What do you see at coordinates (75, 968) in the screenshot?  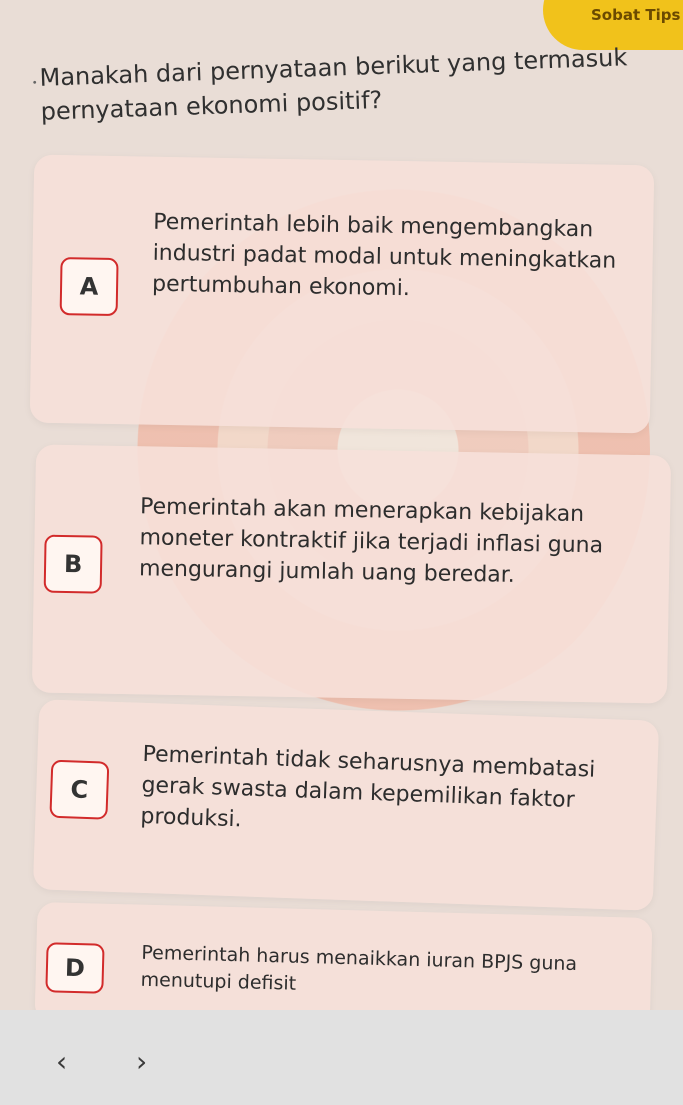 I see `option-d-letter: D` at bounding box center [75, 968].